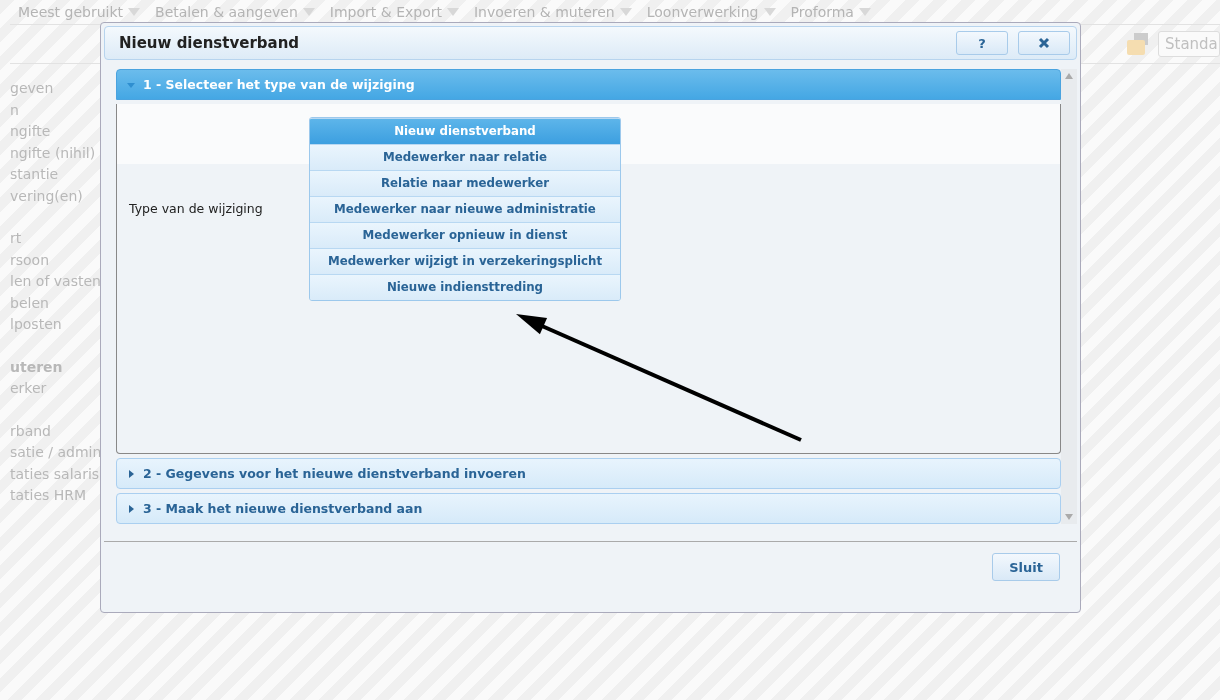 This screenshot has height=700, width=1220. Describe the element at coordinates (588, 508) in the screenshot. I see `section-header: 3 - Maak het nieuwe dienstverband aan` at that location.